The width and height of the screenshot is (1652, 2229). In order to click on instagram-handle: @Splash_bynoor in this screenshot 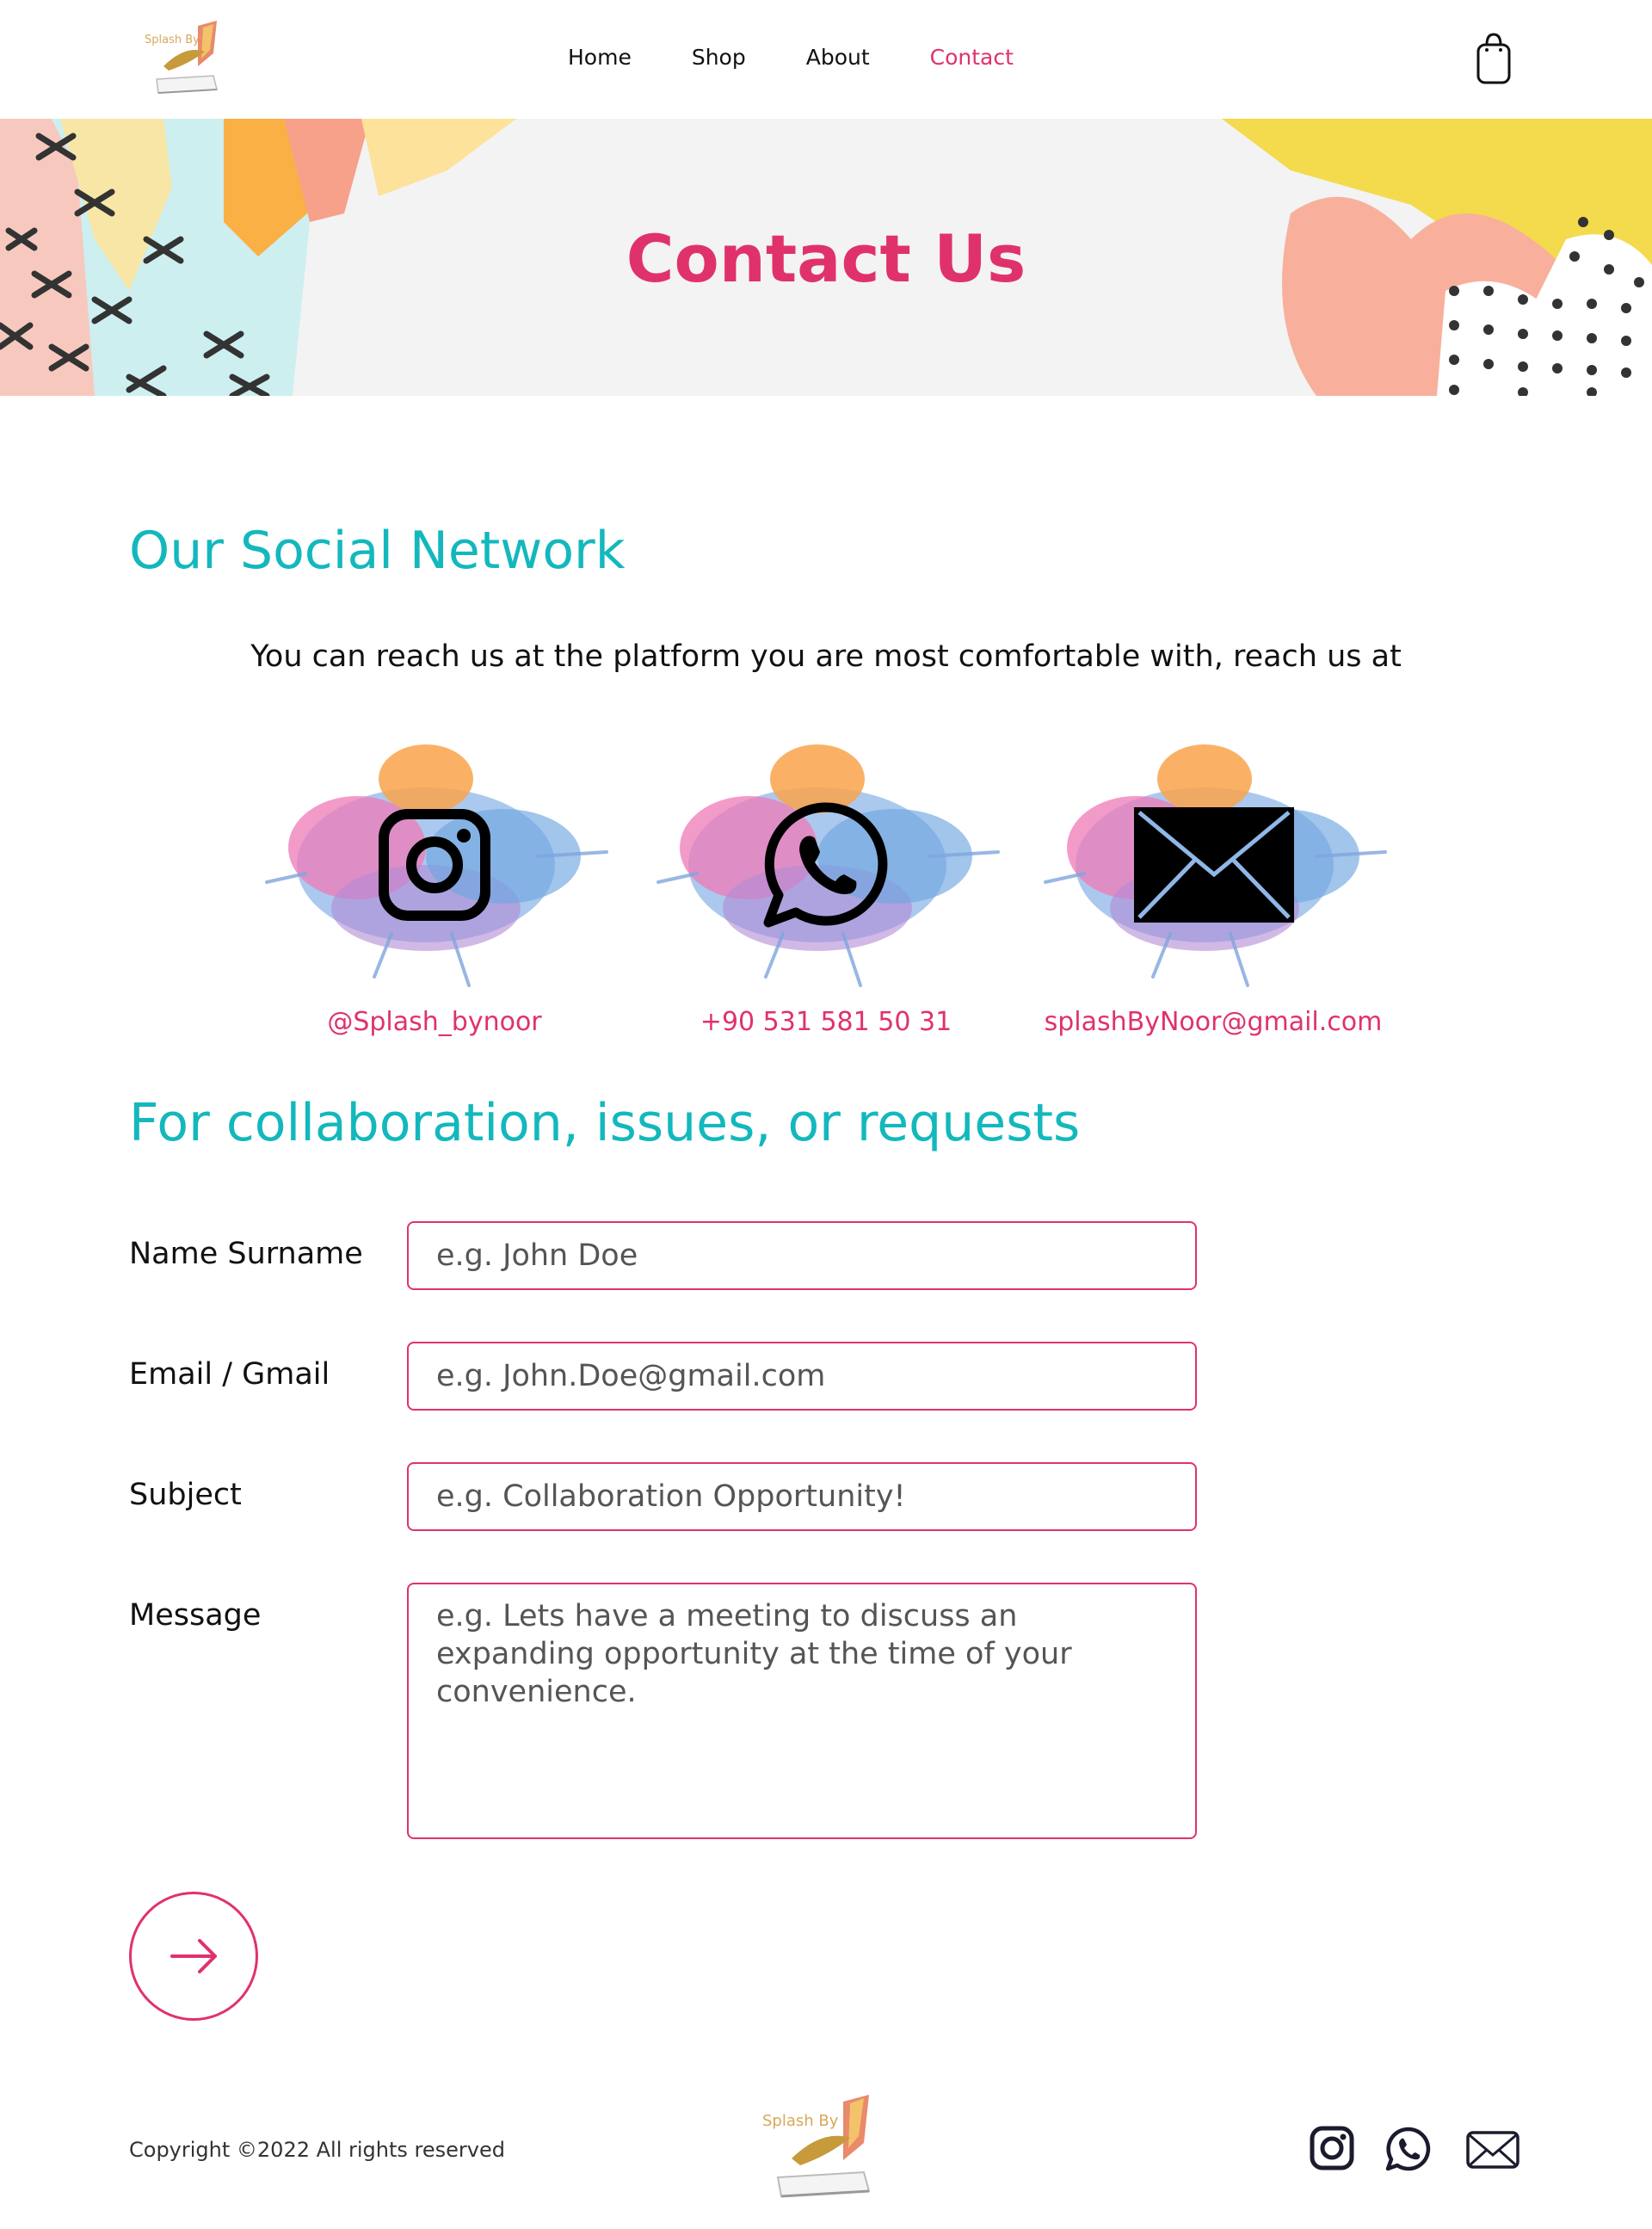, I will do `click(434, 1022)`.